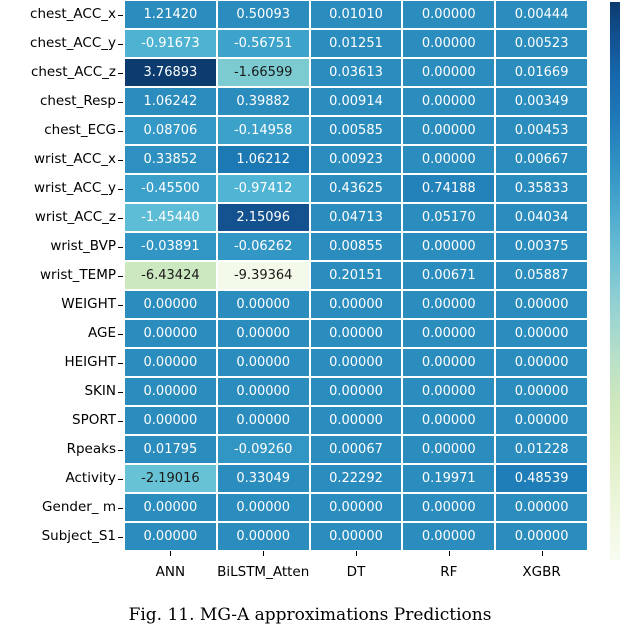 Image resolution: width=620 pixels, height=626 pixels. I want to click on heatmap-cell: -0.97412, so click(263, 188).